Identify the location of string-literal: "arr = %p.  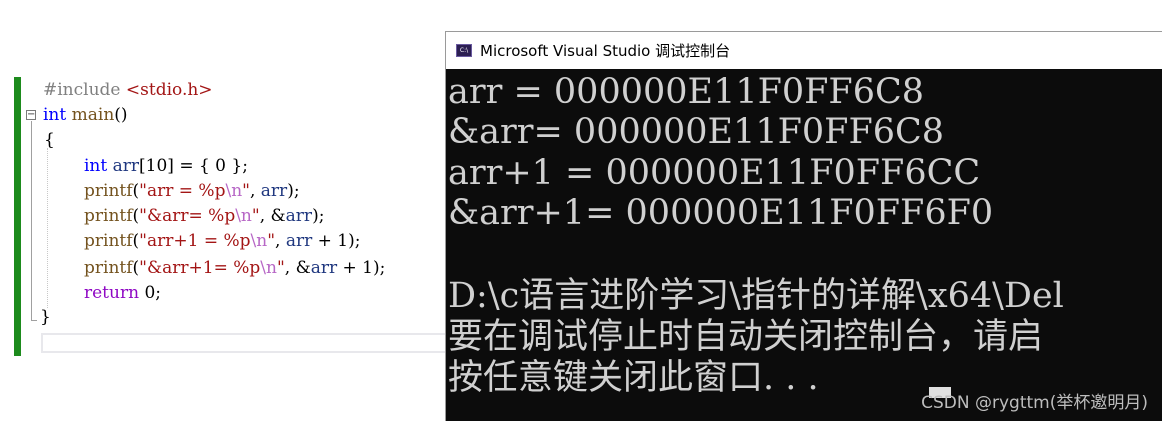
(182, 191).